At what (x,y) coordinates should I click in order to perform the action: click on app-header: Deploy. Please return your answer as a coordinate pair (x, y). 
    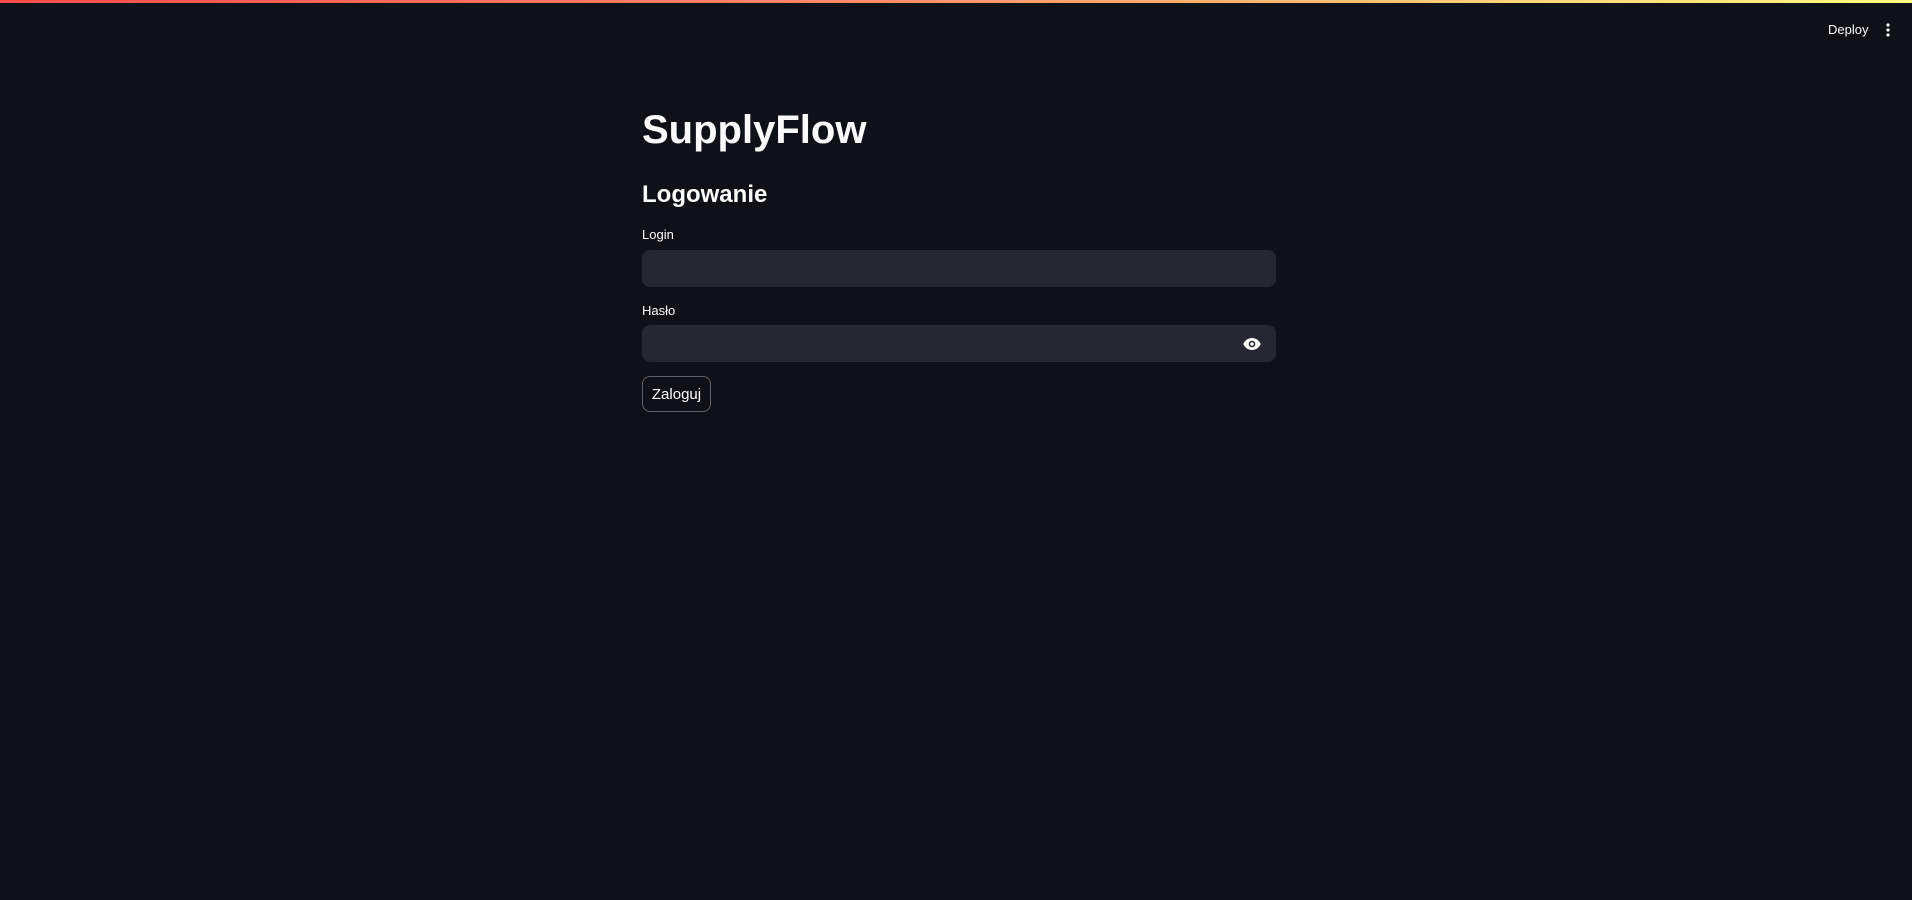
    Looking at the image, I should click on (956, 30).